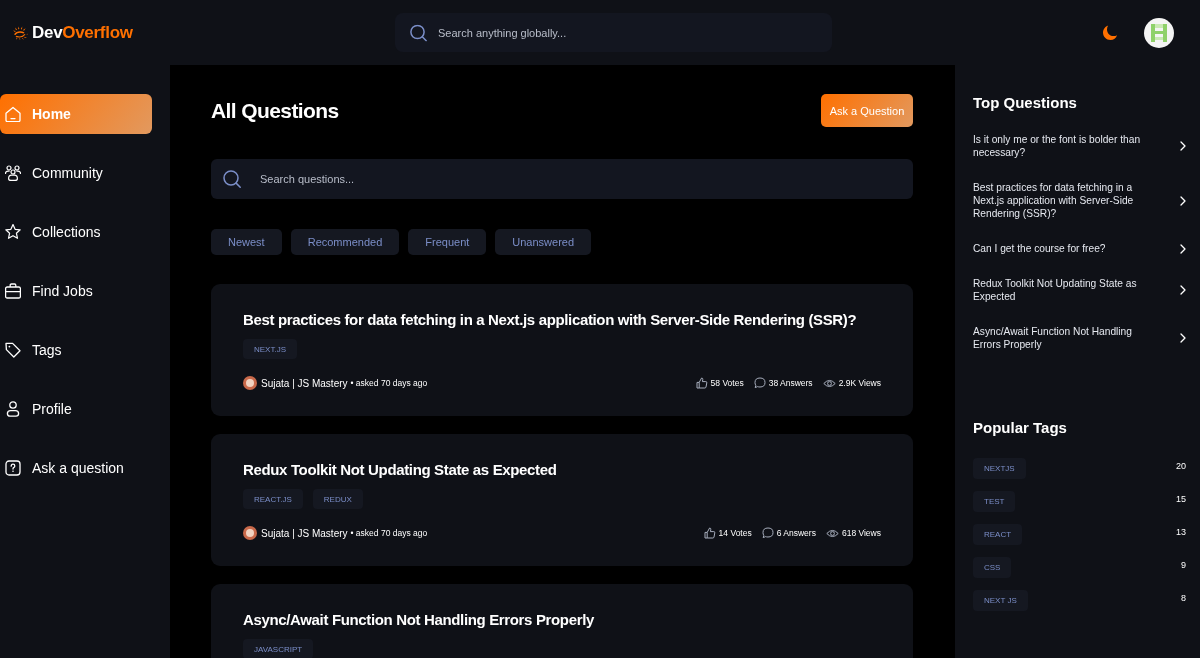 Image resolution: width=1200 pixels, height=658 pixels. Describe the element at coordinates (1063, 290) in the screenshot. I see `top-question-link: Redux Toolkit Not Updating State as Expected` at that location.